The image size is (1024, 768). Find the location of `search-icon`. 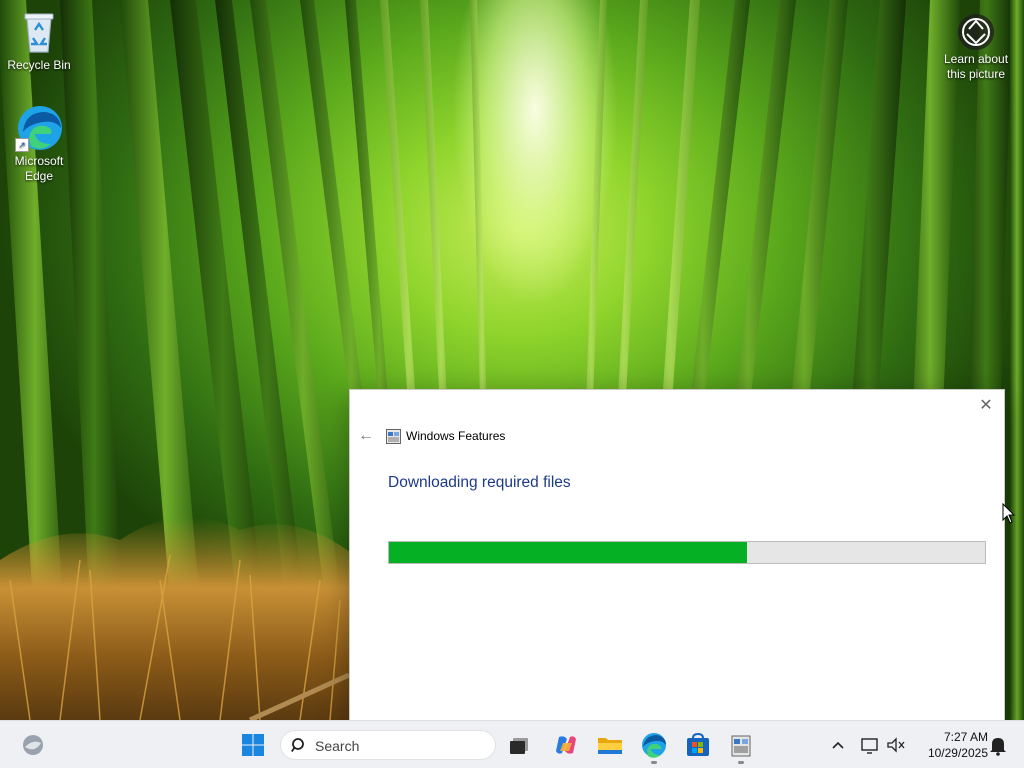

search-icon is located at coordinates (297, 745).